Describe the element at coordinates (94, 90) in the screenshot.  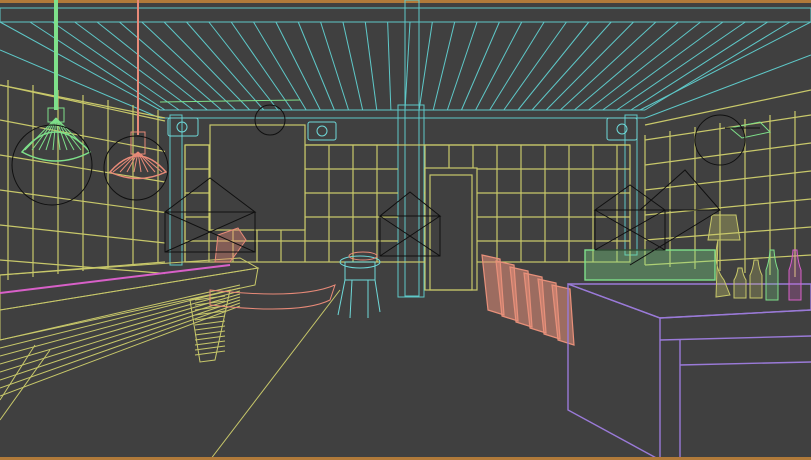
I see `pendant-lamps` at that location.